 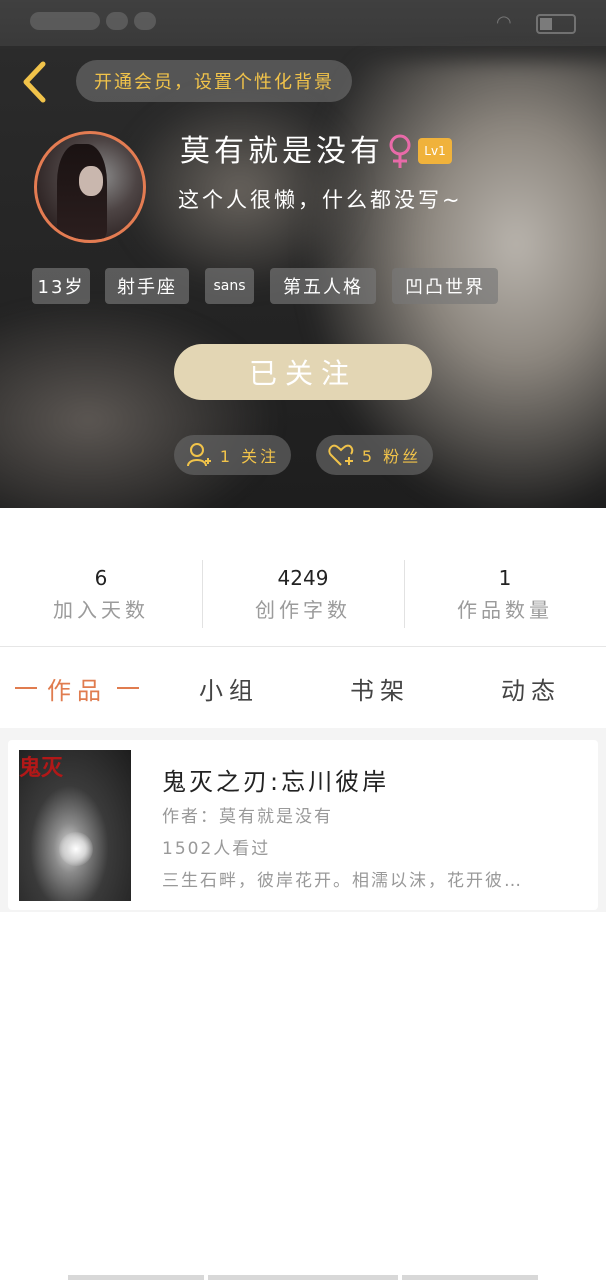 I want to click on stat-label: 作品数量, so click(x=505, y=610).